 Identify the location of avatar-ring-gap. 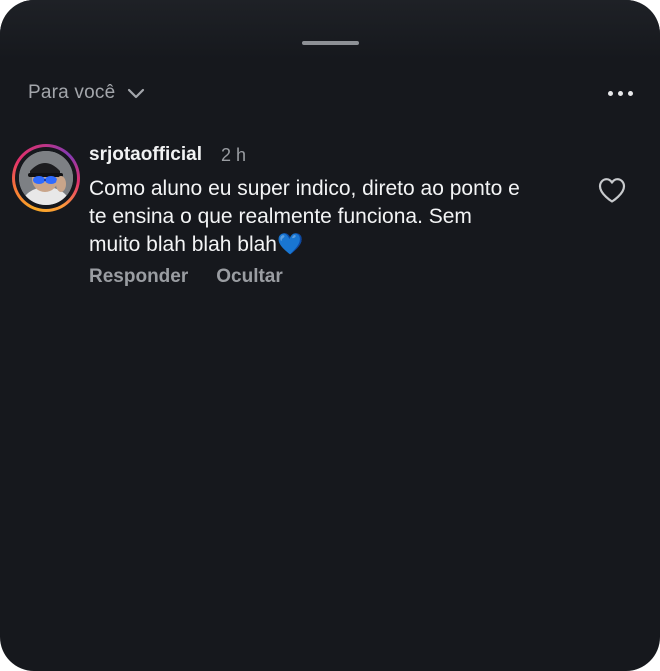
(46, 178).